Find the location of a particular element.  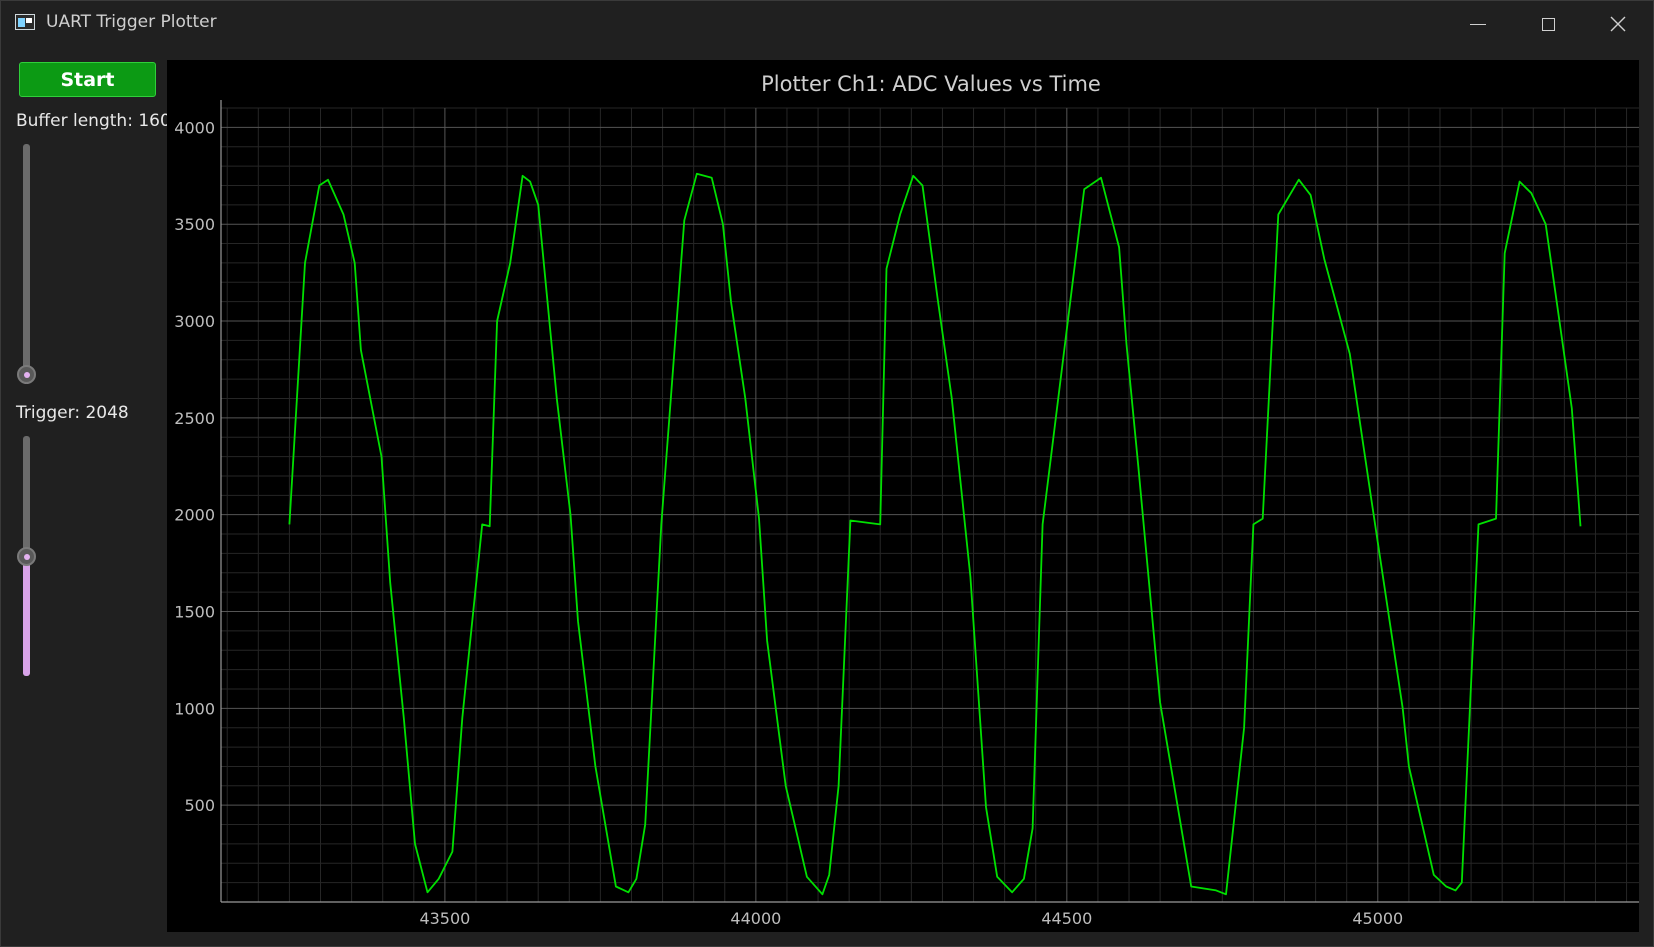

title-bar: UART Trigger Plotter is located at coordinates (827, 24).